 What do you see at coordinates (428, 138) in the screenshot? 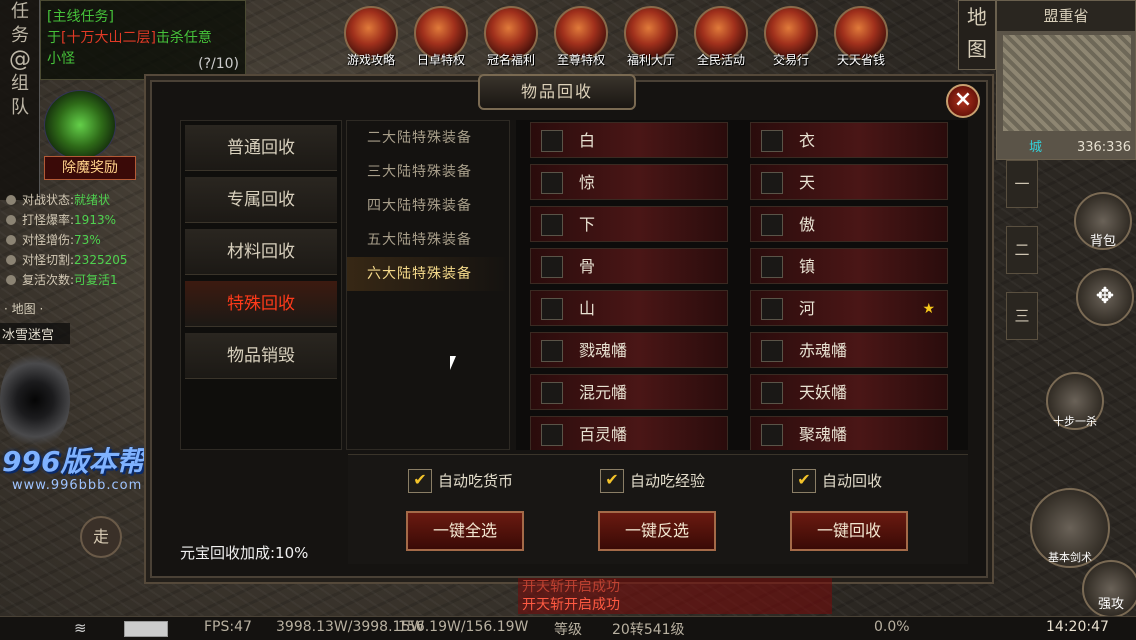
I see `subcategory-item: 二大陆特殊装备` at bounding box center [428, 138].